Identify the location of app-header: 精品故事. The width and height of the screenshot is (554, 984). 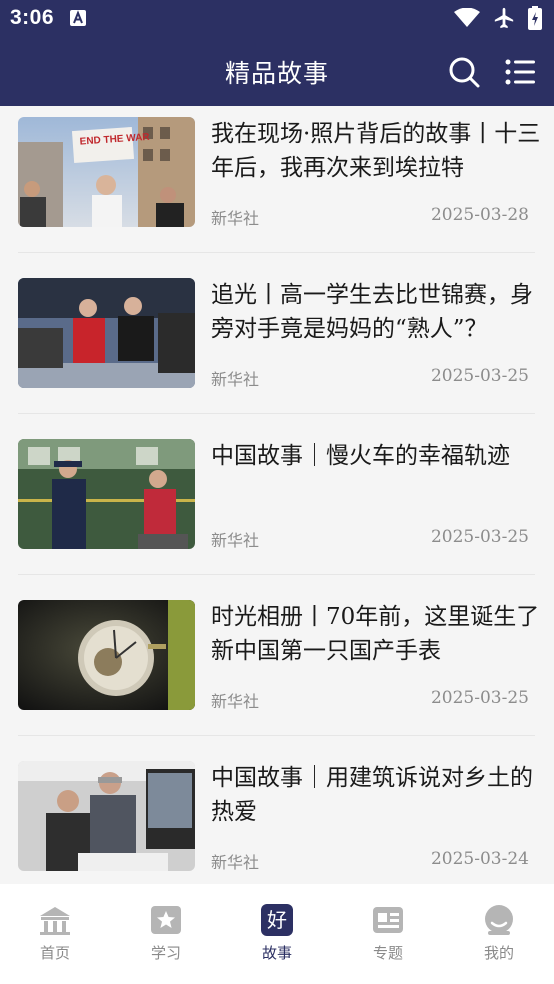
(277, 71).